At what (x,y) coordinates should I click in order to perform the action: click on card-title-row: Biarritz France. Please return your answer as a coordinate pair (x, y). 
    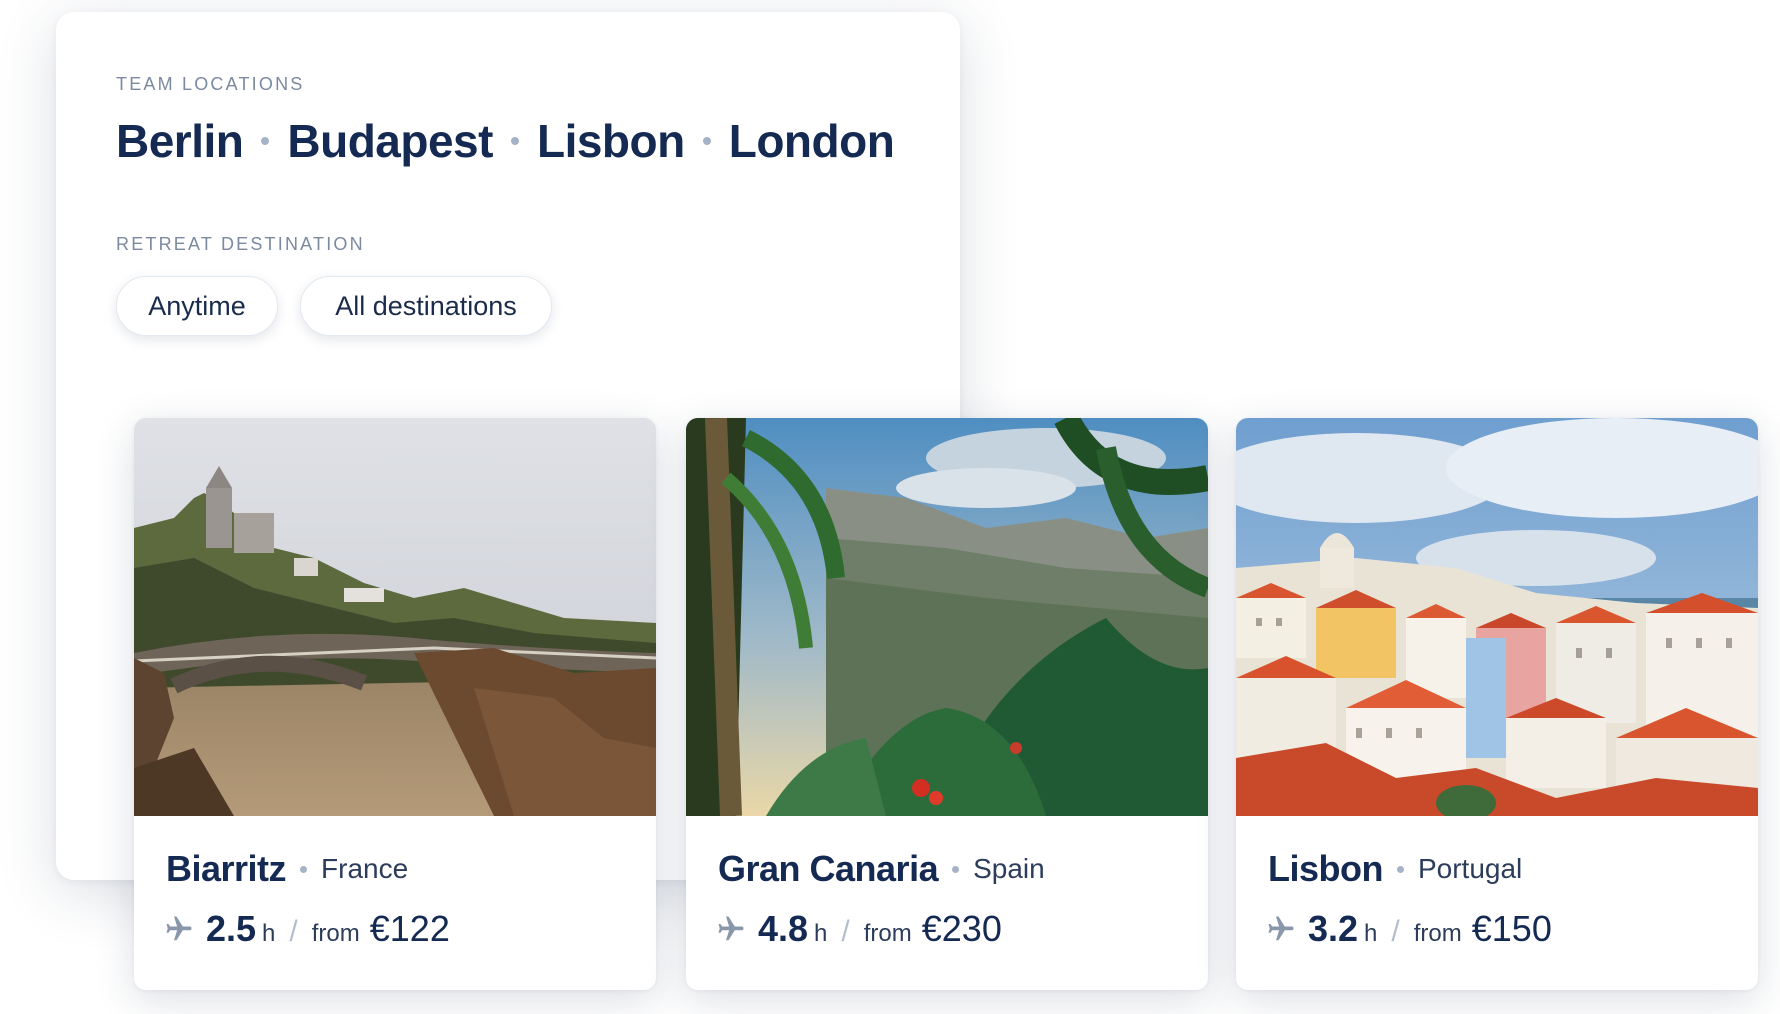
    Looking at the image, I should click on (287, 869).